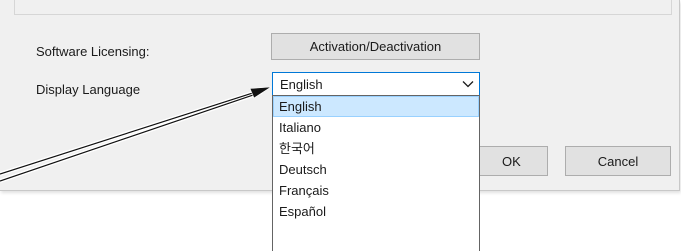 This screenshot has height=251, width=681. Describe the element at coordinates (301, 84) in the screenshot. I see `display-language-value: English` at that location.